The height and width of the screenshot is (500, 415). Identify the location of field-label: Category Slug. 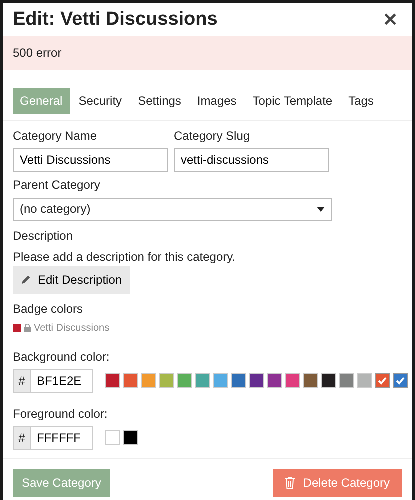
(213, 136).